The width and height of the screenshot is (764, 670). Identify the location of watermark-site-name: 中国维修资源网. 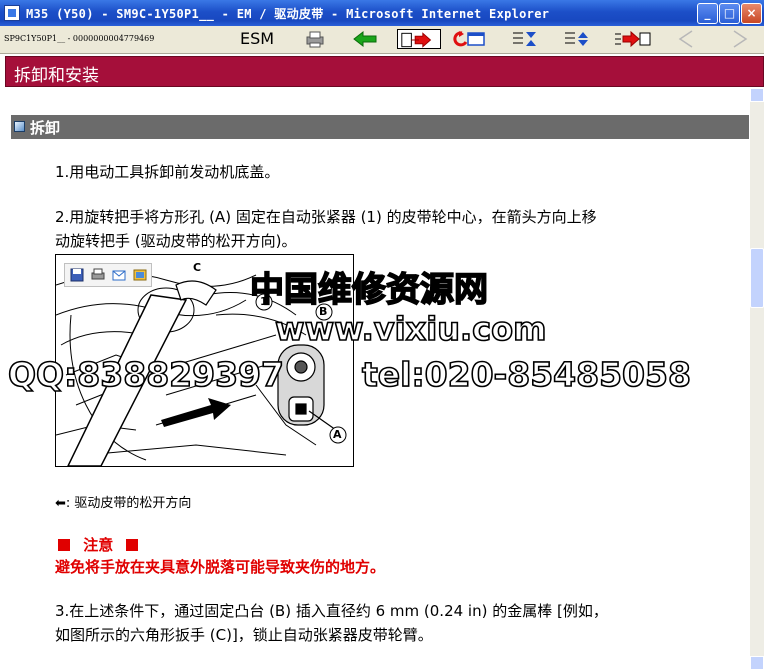
(369, 290).